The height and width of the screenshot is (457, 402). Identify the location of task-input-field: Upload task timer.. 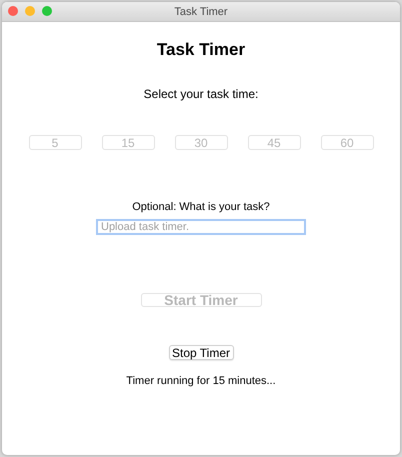
(201, 227).